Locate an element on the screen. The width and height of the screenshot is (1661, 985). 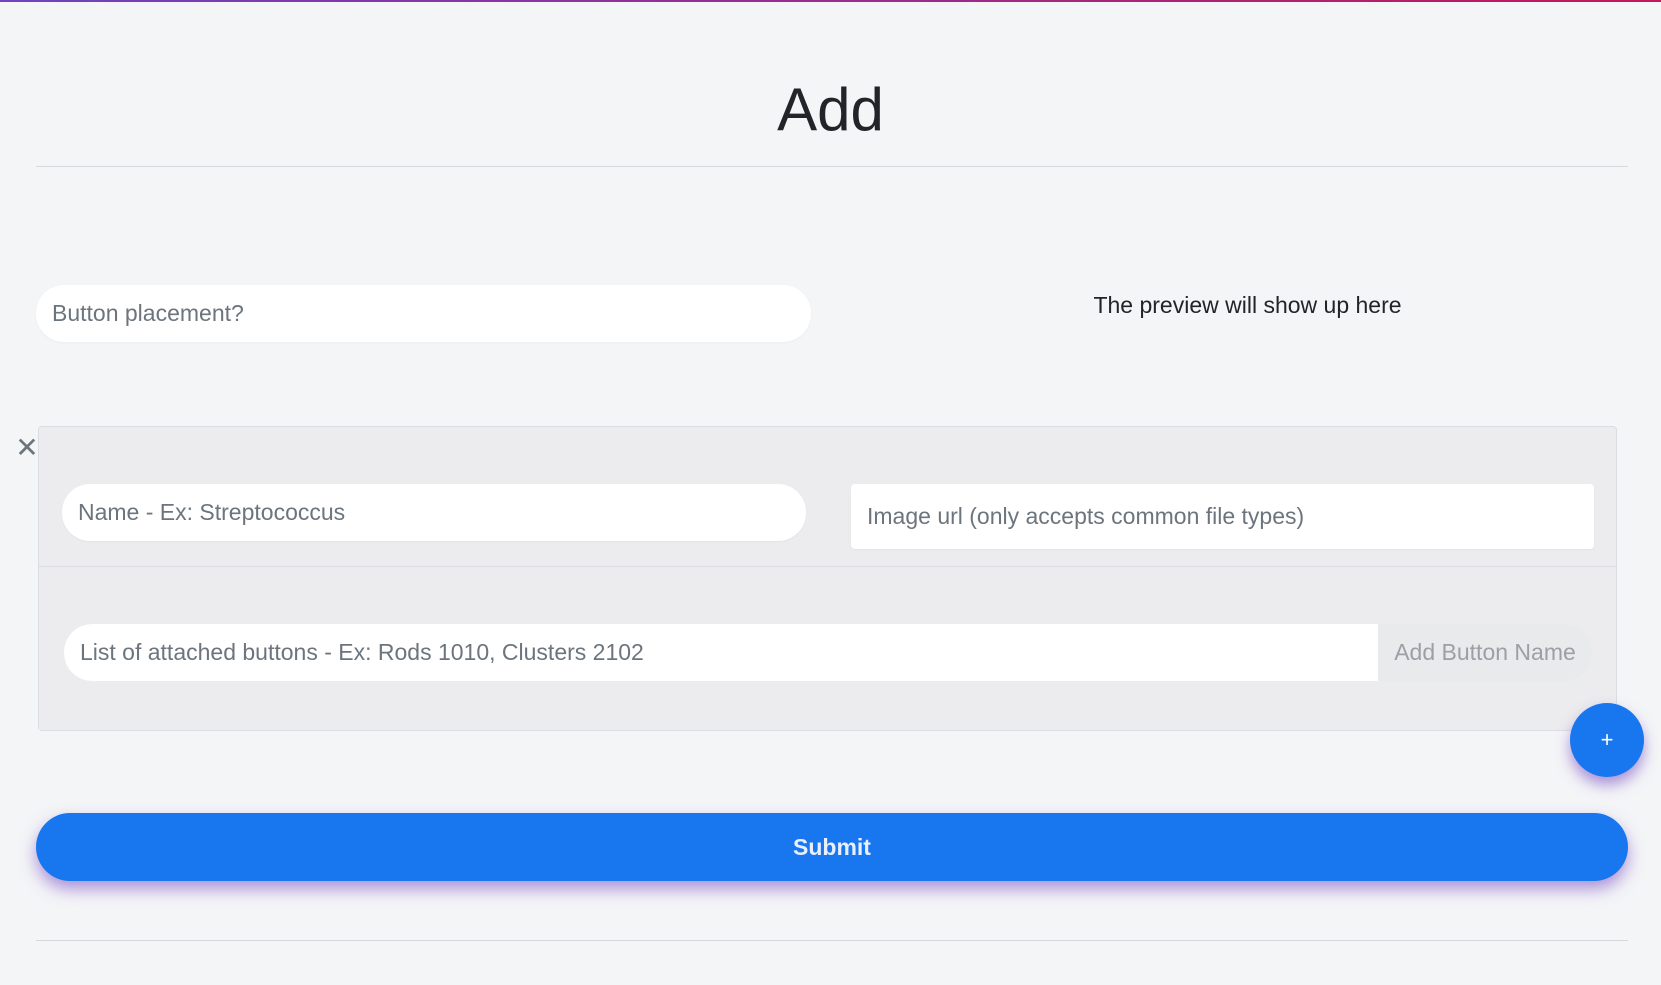
submit-button: Submit is located at coordinates (832, 847).